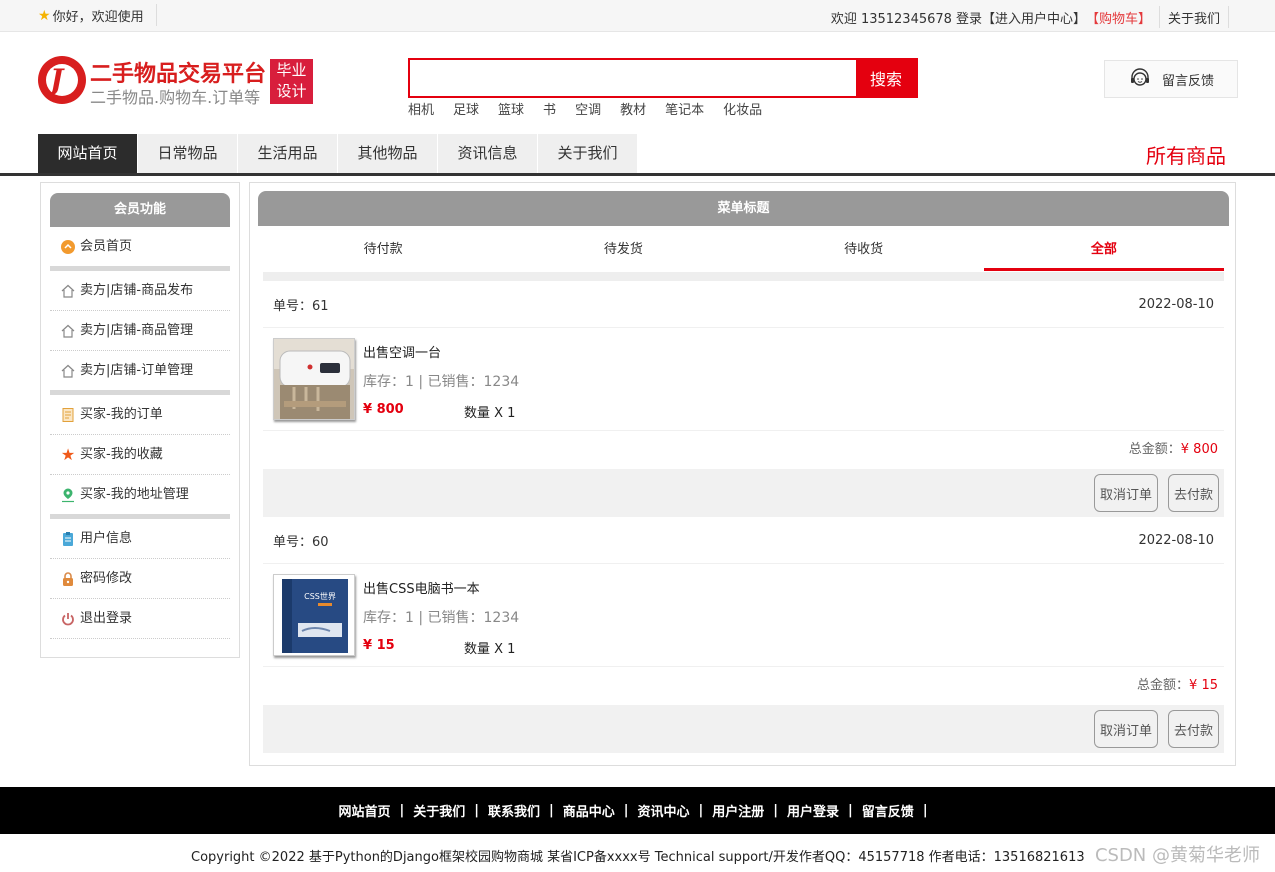 This screenshot has height=872, width=1275. What do you see at coordinates (969, 17) in the screenshot?
I see `login-link: 登录` at bounding box center [969, 17].